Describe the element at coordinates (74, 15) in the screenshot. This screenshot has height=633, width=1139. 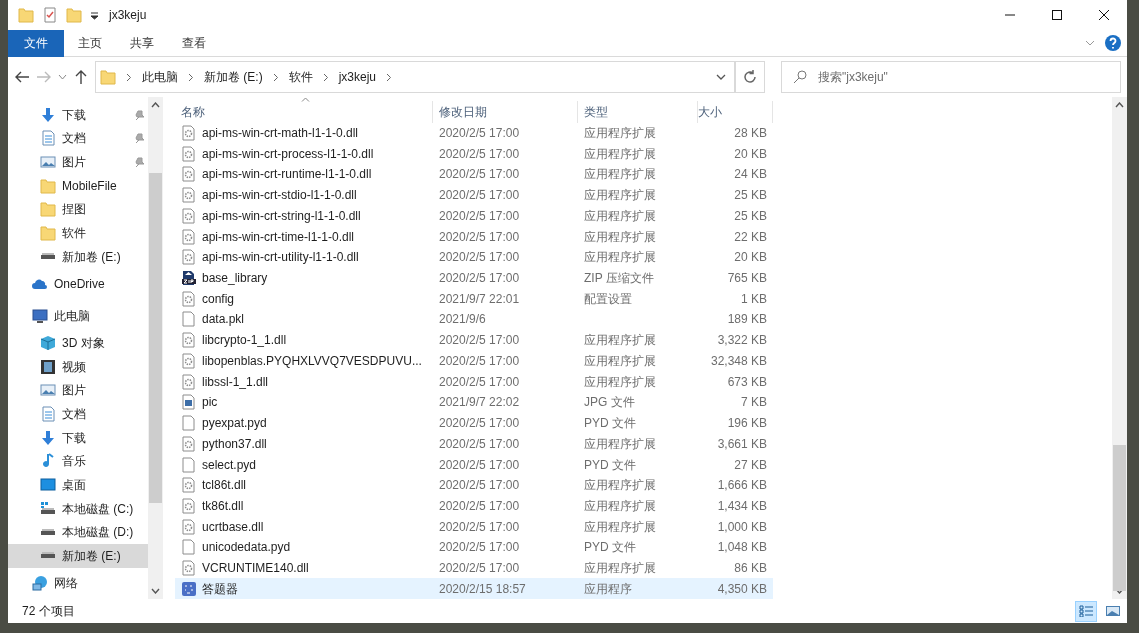
I see `new-folder-icon` at that location.